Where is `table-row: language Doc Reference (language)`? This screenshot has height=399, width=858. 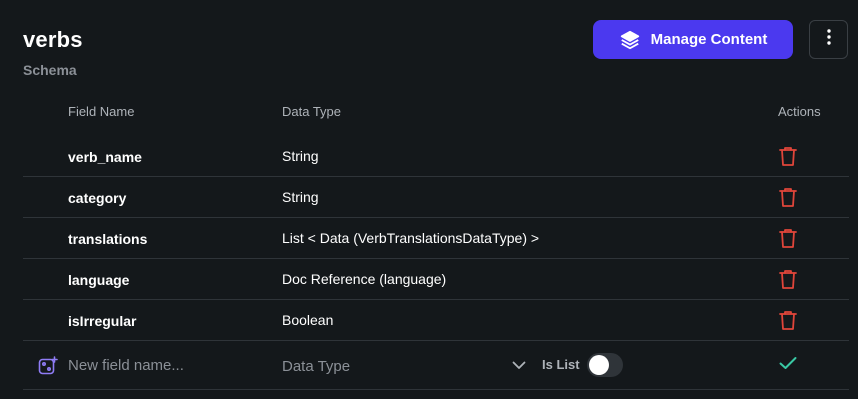
table-row: language Doc Reference (language) is located at coordinates (436, 279).